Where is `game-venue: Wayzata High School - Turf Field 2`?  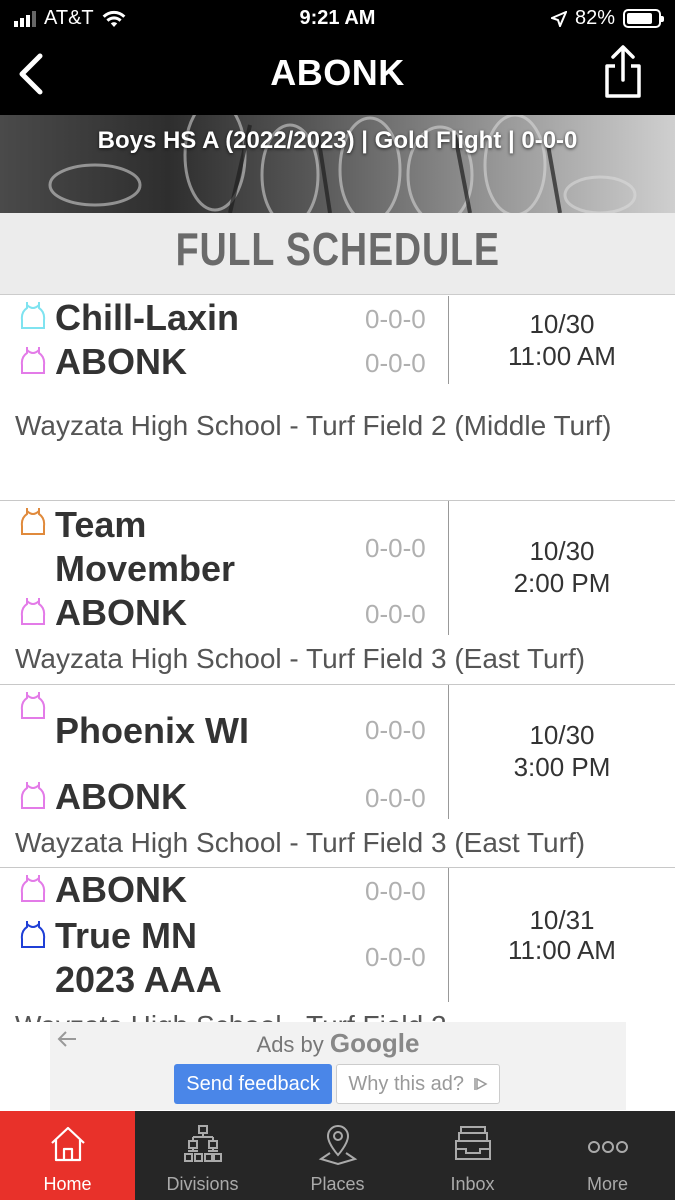 game-venue: Wayzata High School - Turf Field 2 is located at coordinates (335, 1015).